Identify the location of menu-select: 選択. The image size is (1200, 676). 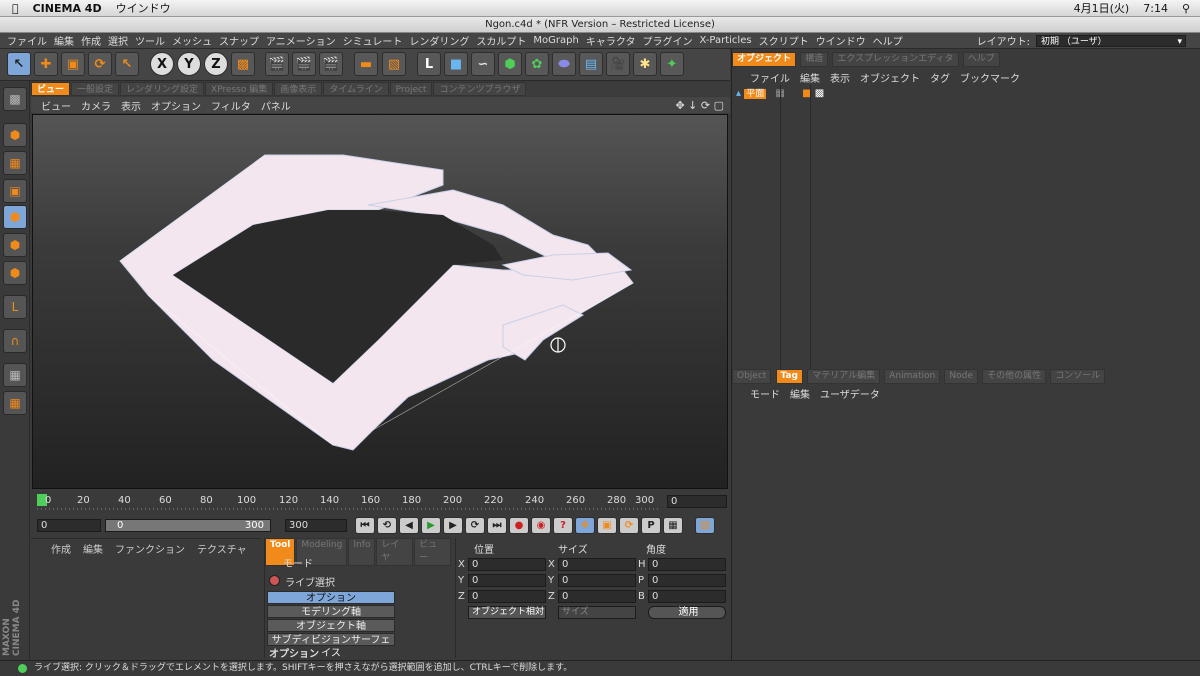
(118, 40).